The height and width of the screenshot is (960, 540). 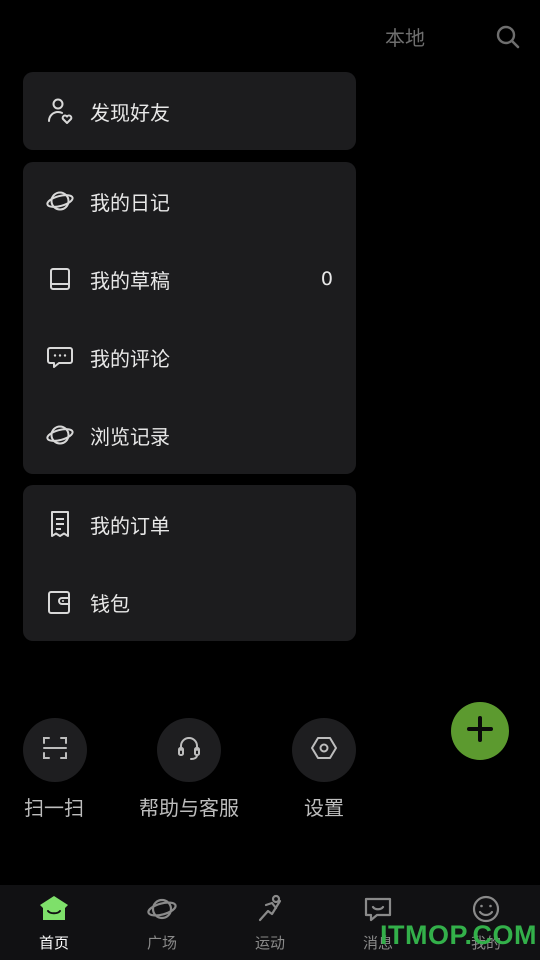 I want to click on scan-icon, so click(x=55, y=750).